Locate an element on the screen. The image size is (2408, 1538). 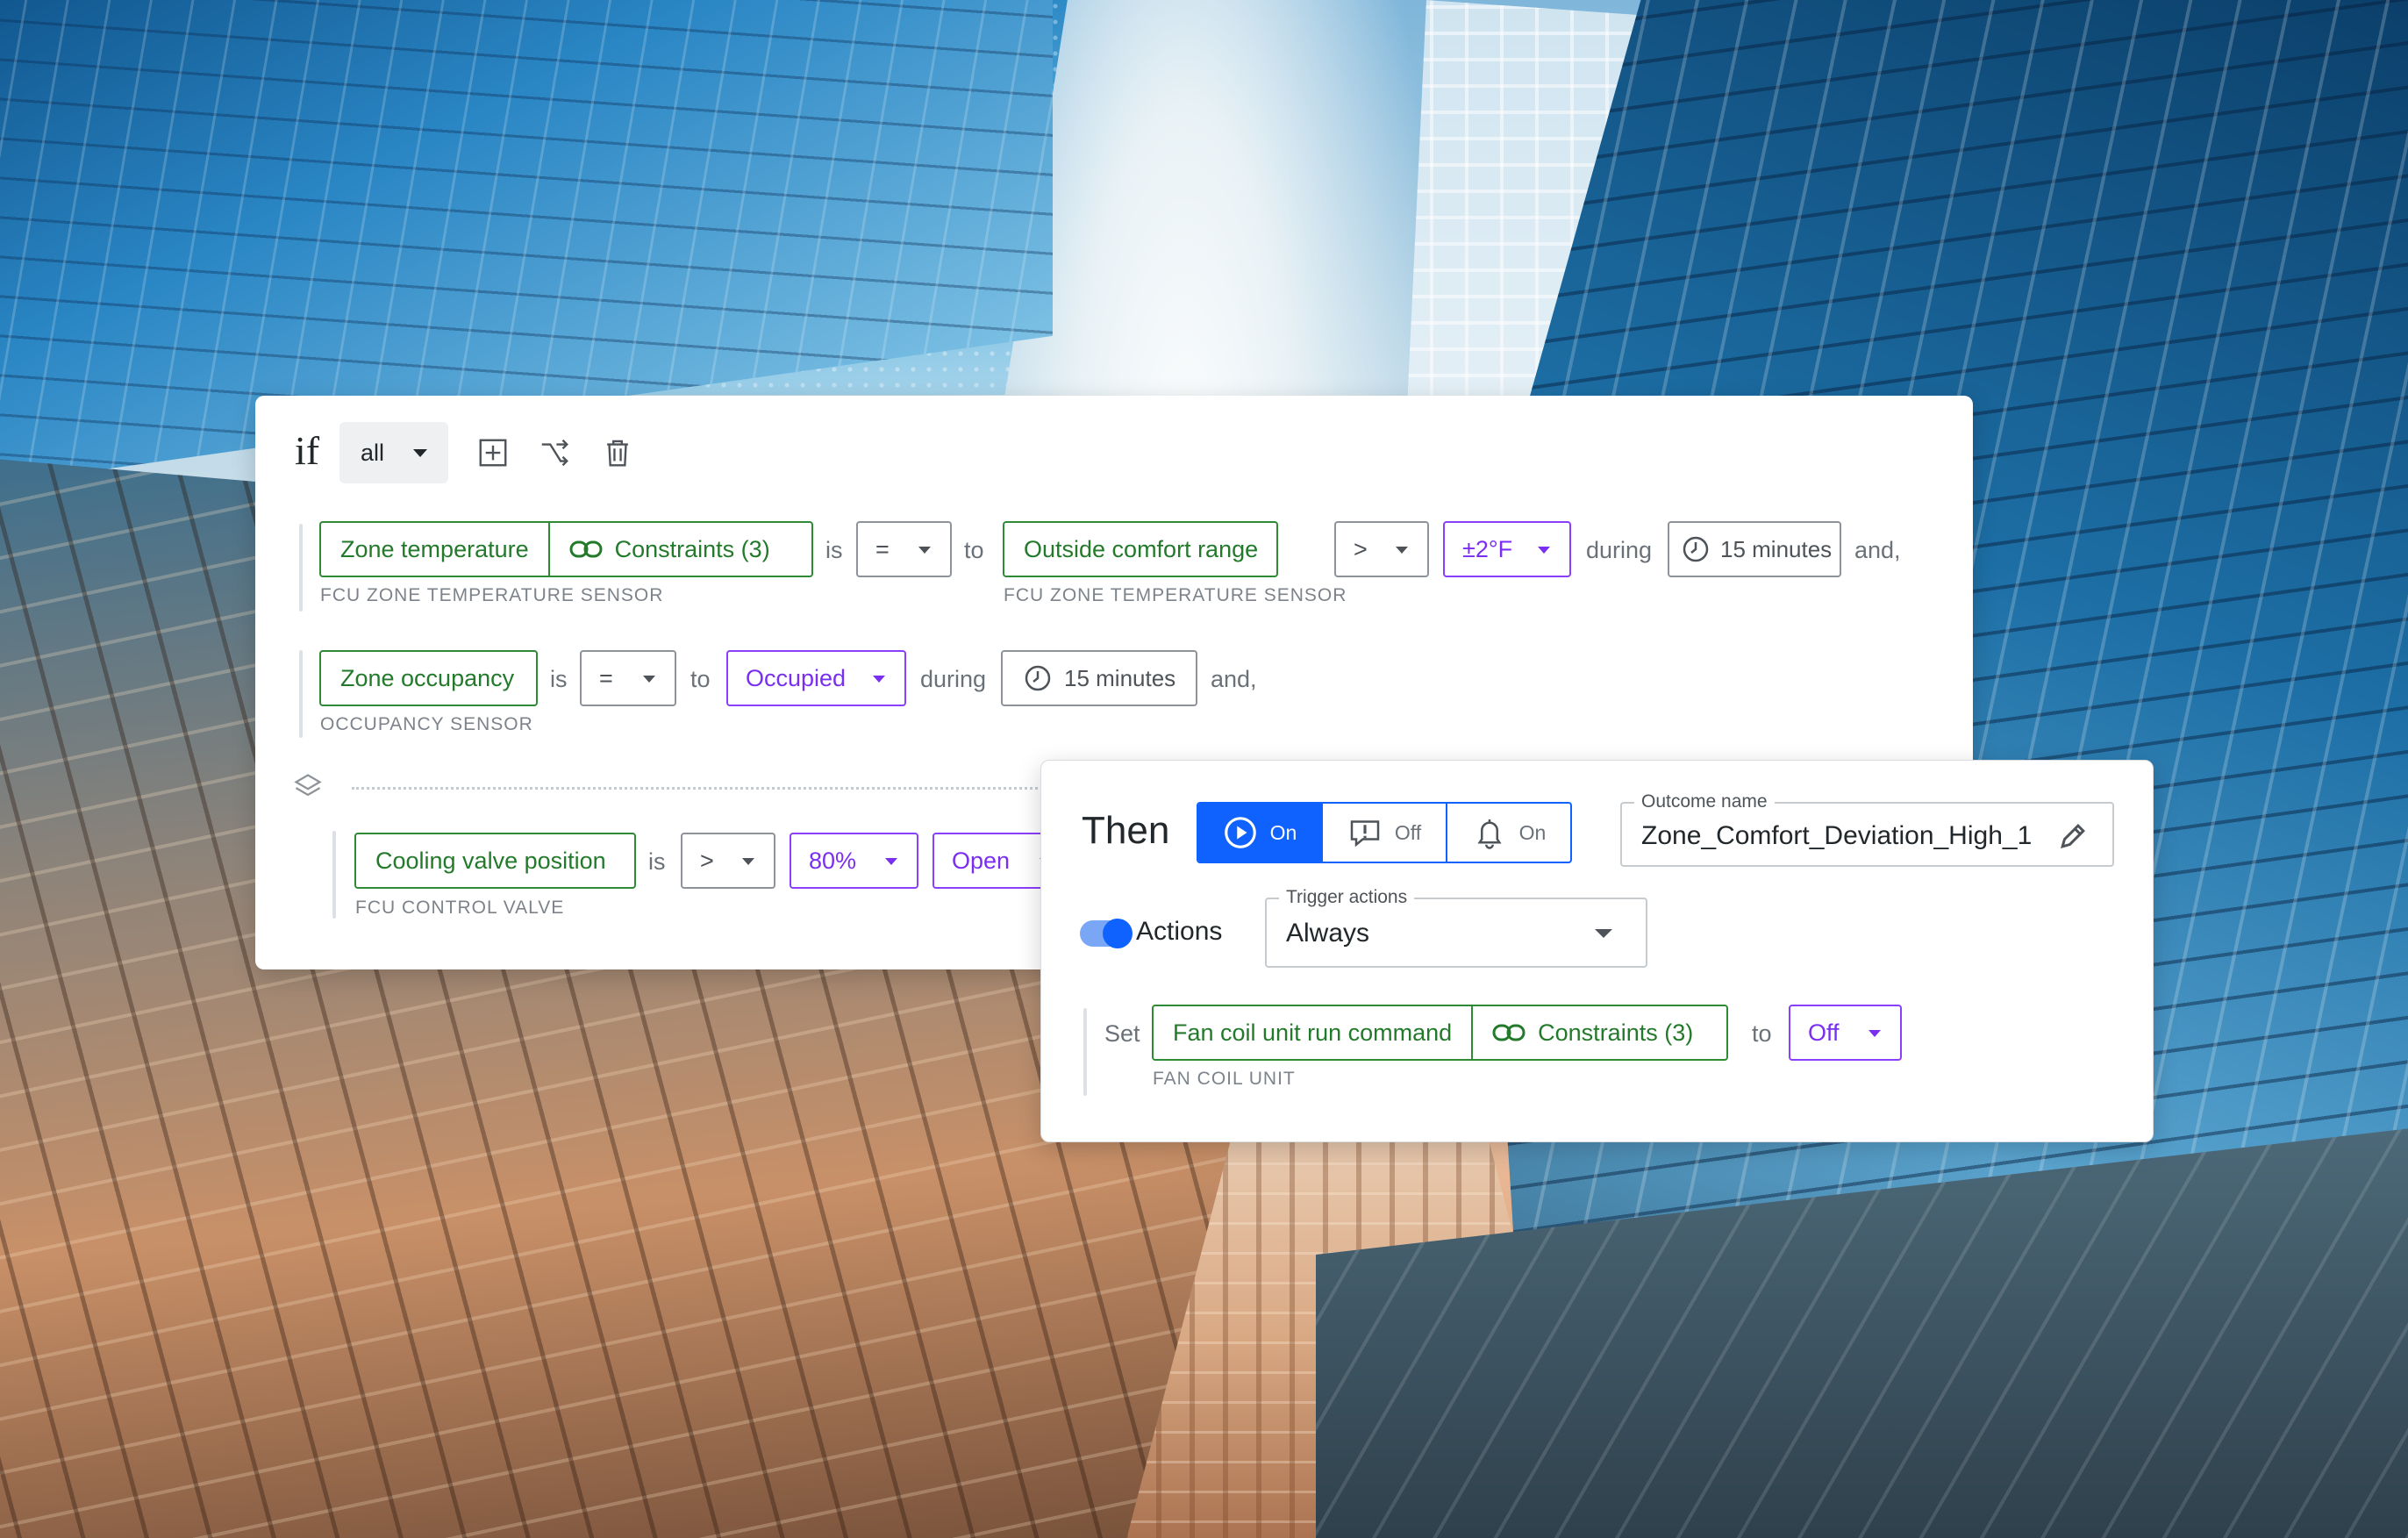
layers-icon is located at coordinates (308, 787).